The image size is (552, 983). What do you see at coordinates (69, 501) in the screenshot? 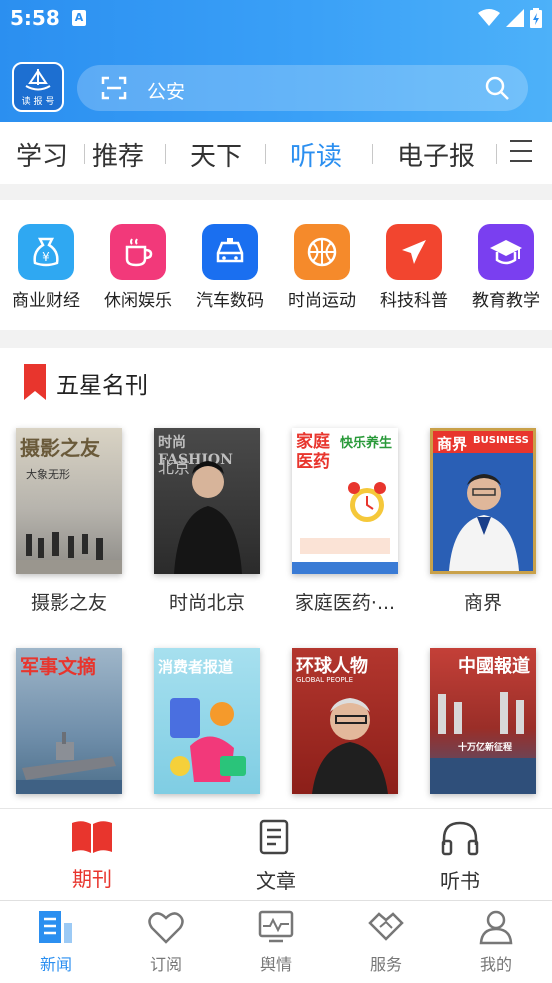
I see `magazine-cover: 摄影之友 大象无形` at bounding box center [69, 501].